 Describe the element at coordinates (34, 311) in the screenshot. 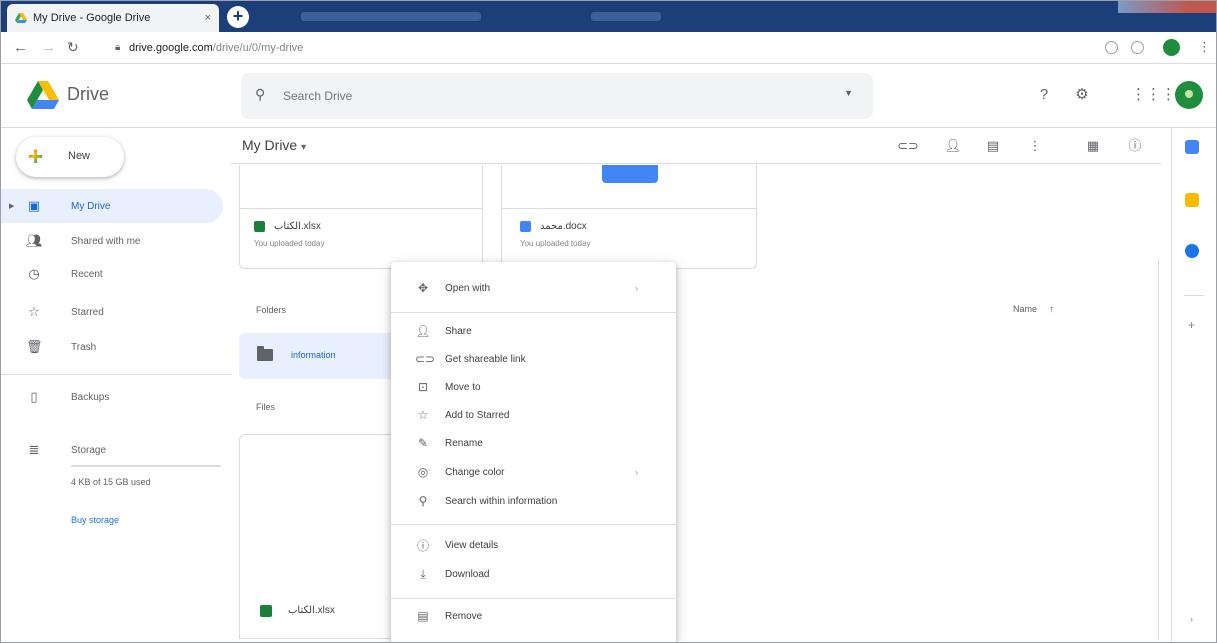

I see `star-icon: ☆` at that location.